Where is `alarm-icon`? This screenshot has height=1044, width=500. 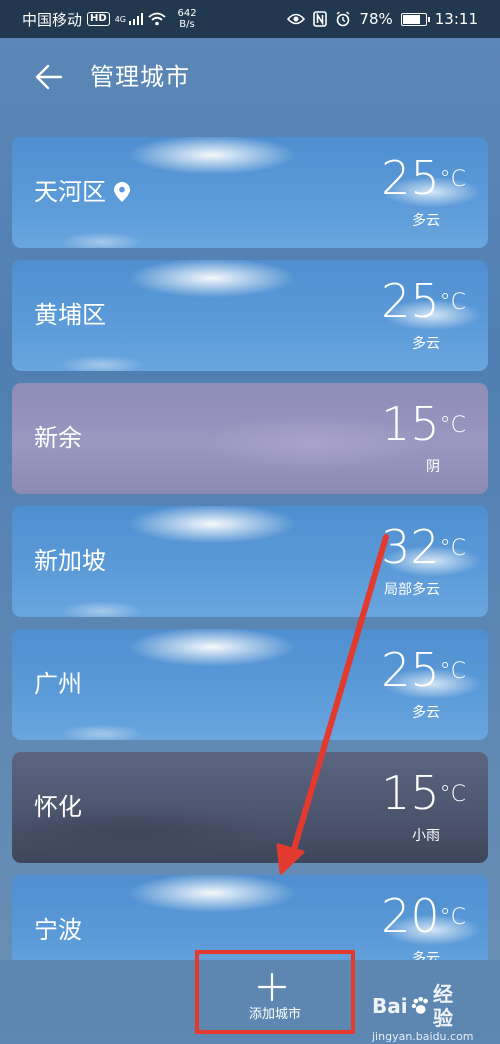 alarm-icon is located at coordinates (343, 19).